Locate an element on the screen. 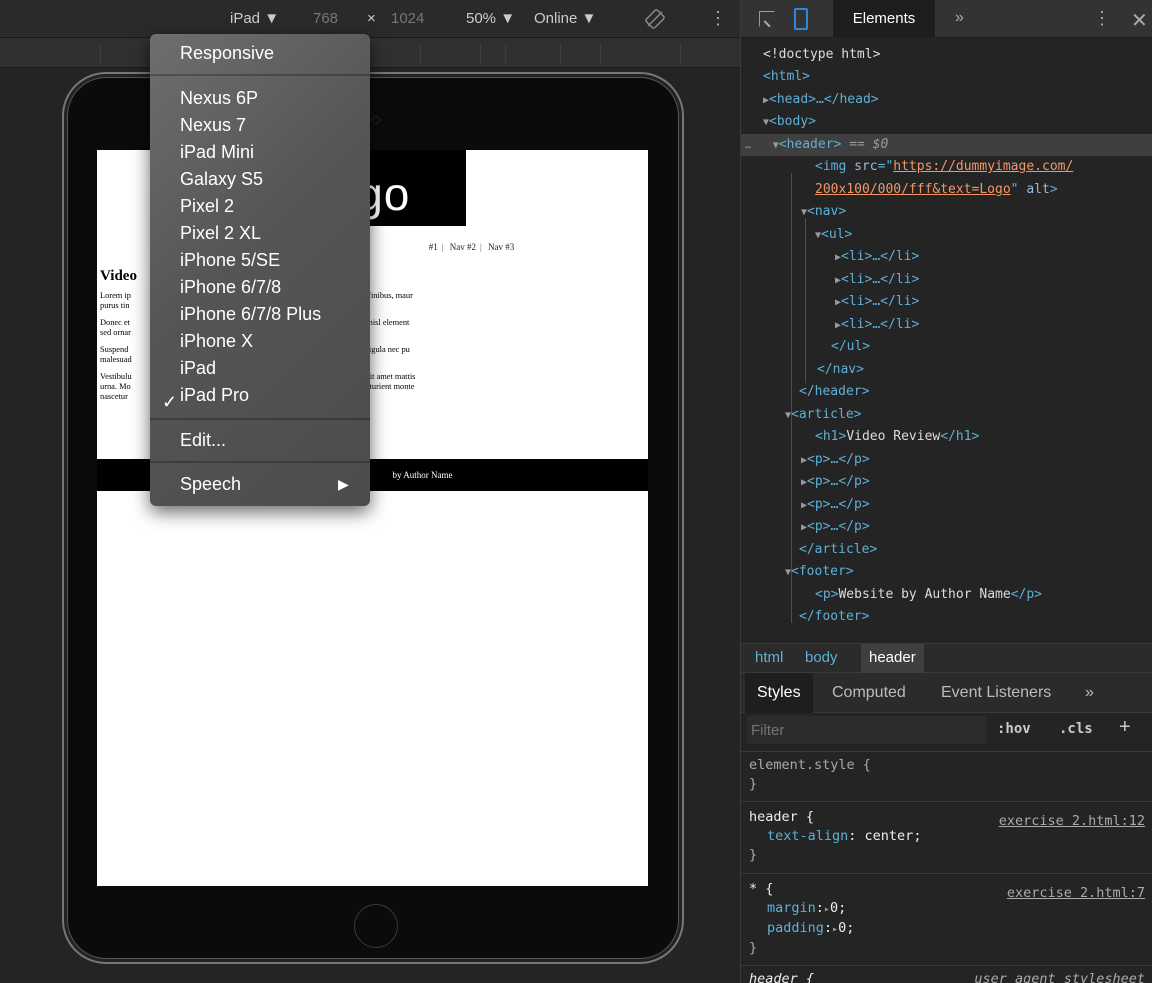 The width and height of the screenshot is (1152, 983). submenu-arrow-icon: ▶ is located at coordinates (343, 484).